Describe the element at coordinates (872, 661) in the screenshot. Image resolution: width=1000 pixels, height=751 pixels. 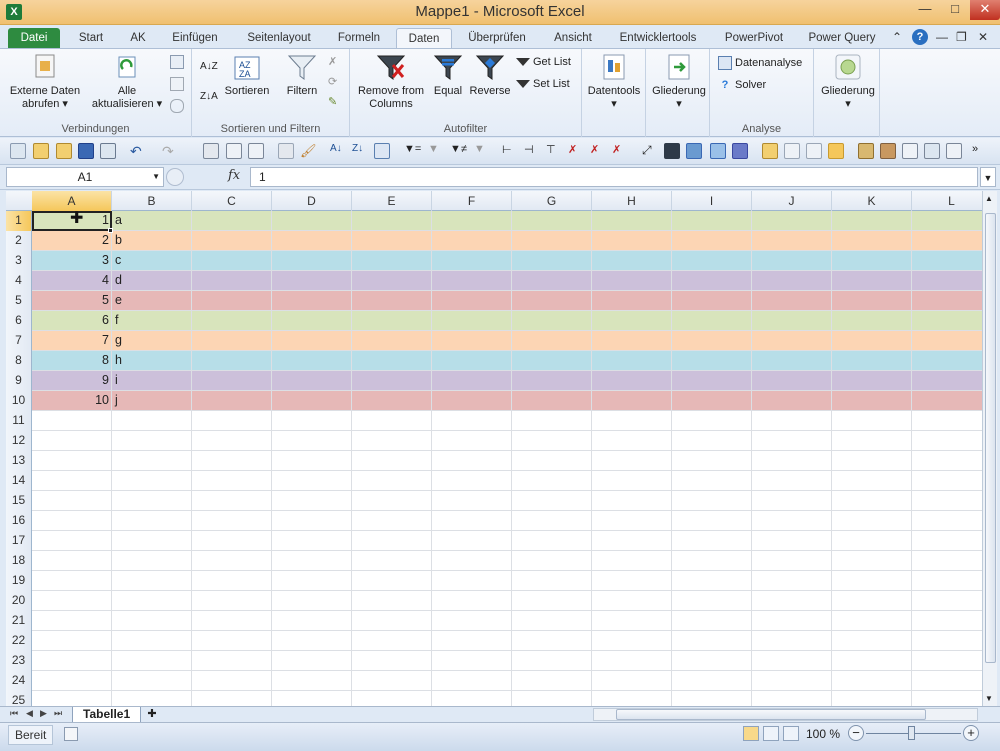
I see `cell-k23` at that location.